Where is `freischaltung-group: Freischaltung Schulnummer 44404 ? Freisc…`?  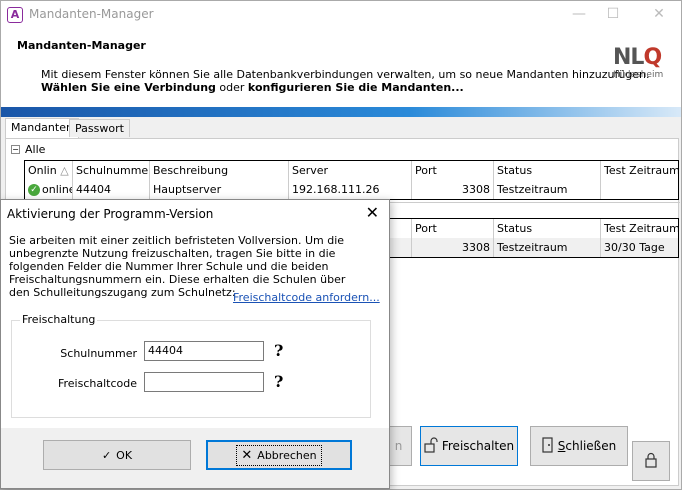 freischaltung-group: Freischaltung Schulnummer 44404 ? Freisc… is located at coordinates (191, 365).